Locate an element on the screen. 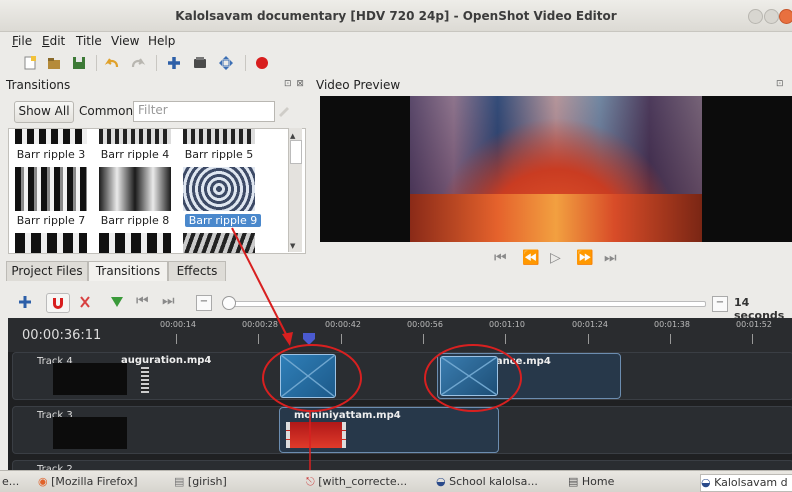  transition-label: Barr ripple 3 is located at coordinates (51, 154).